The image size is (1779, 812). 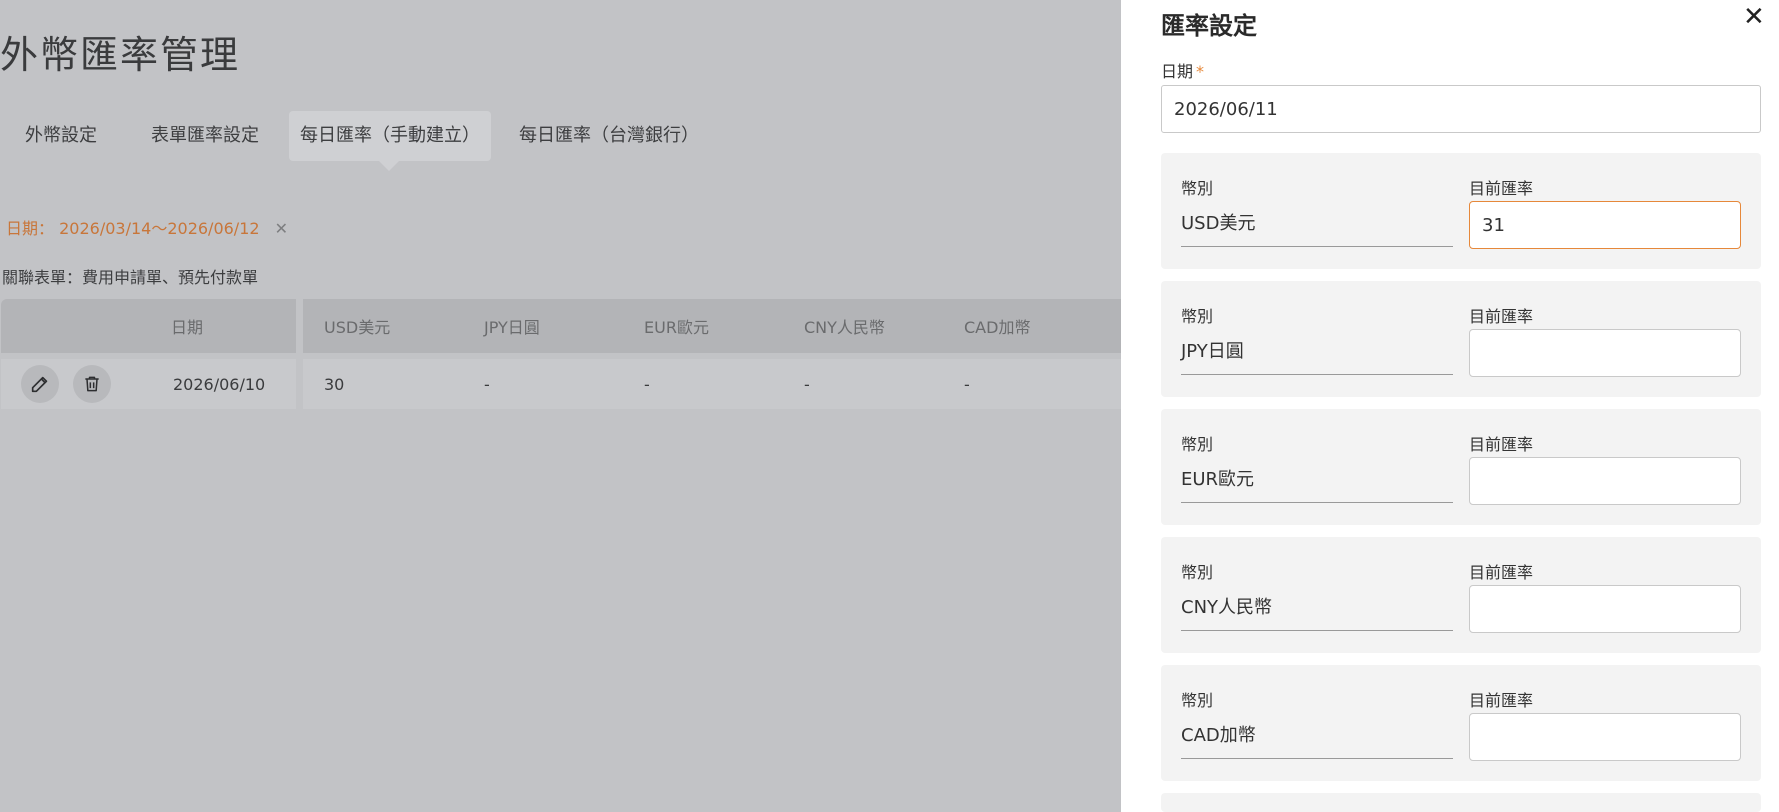 What do you see at coordinates (1461, 109) in the screenshot?
I see `date-input` at bounding box center [1461, 109].